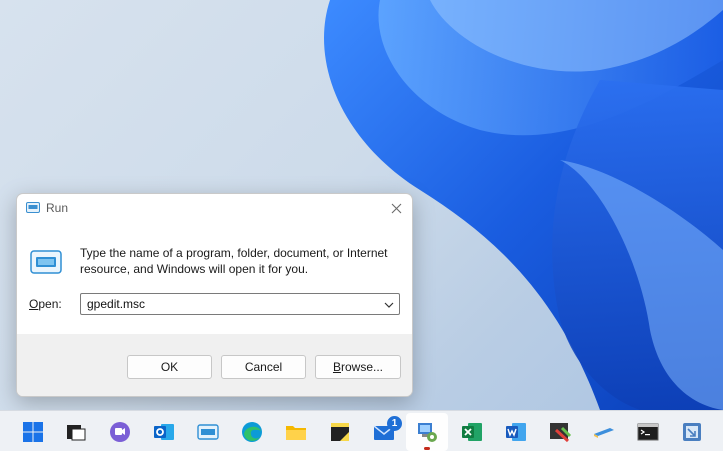 This screenshot has height=451, width=723. I want to click on close-button, so click(396, 208).